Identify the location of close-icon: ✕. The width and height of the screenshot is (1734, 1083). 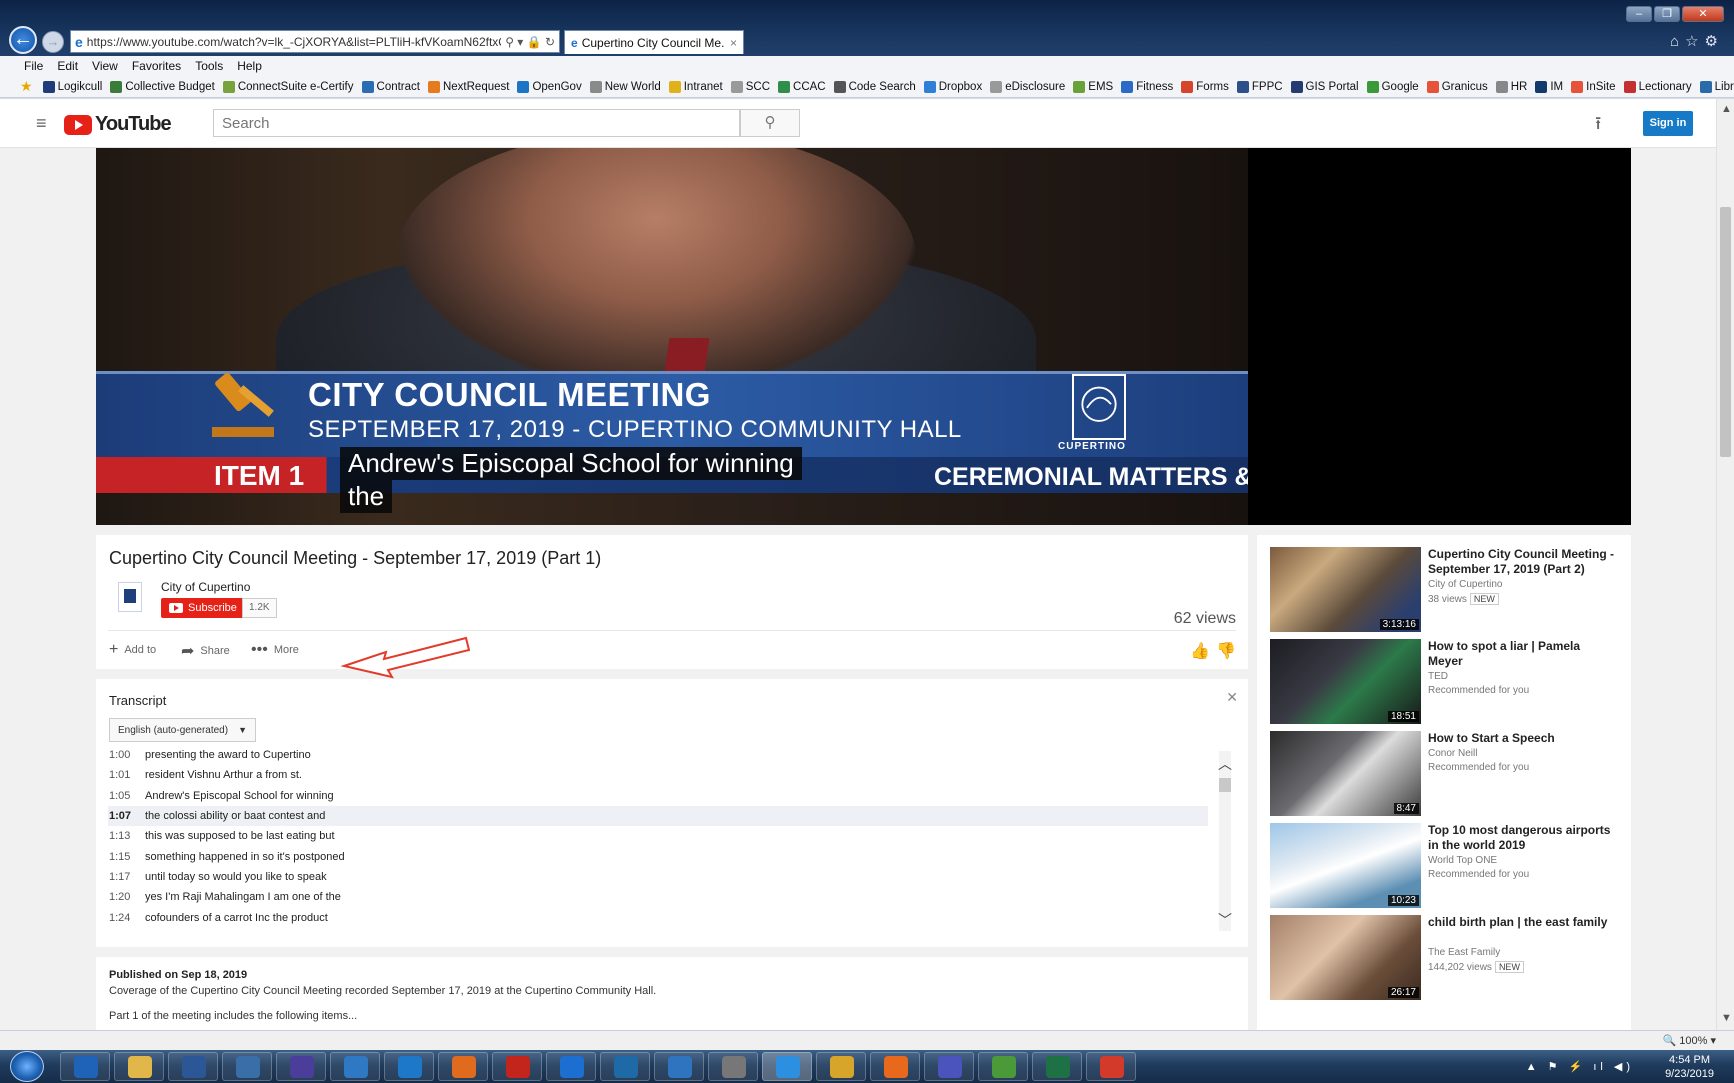
(1232, 697).